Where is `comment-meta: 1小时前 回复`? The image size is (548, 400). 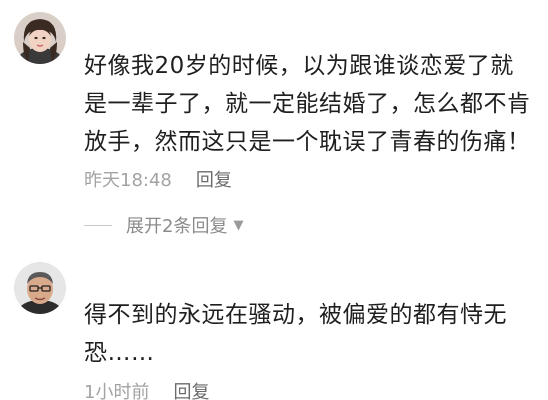
comment-meta: 1小时前 回复 is located at coordinates (146, 389).